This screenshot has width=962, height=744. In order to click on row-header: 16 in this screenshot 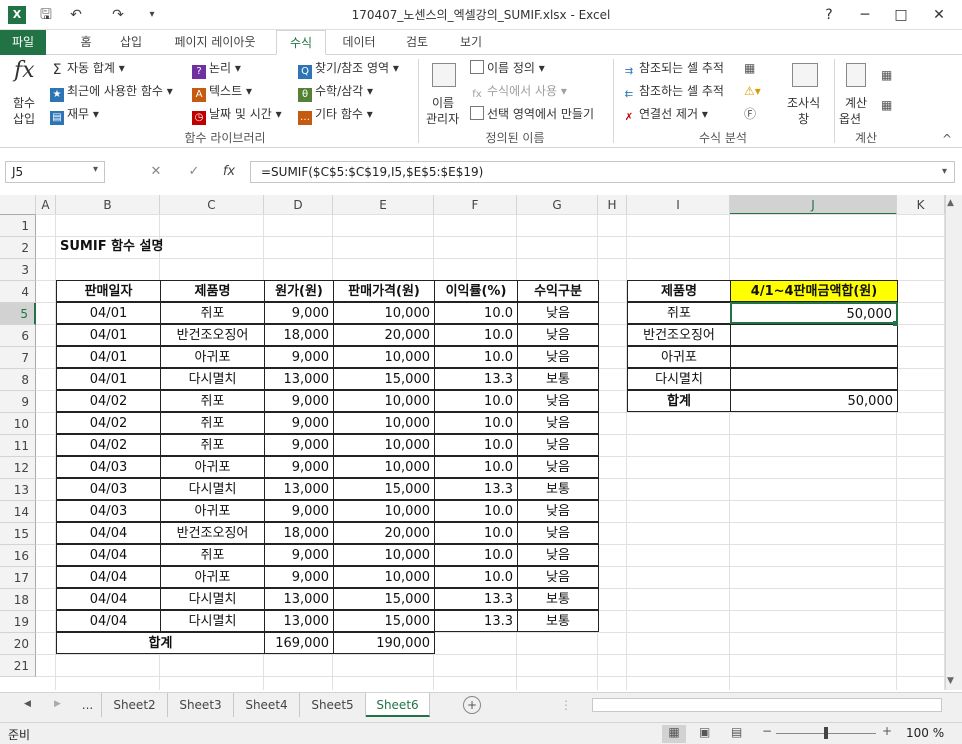, I will do `click(18, 556)`.